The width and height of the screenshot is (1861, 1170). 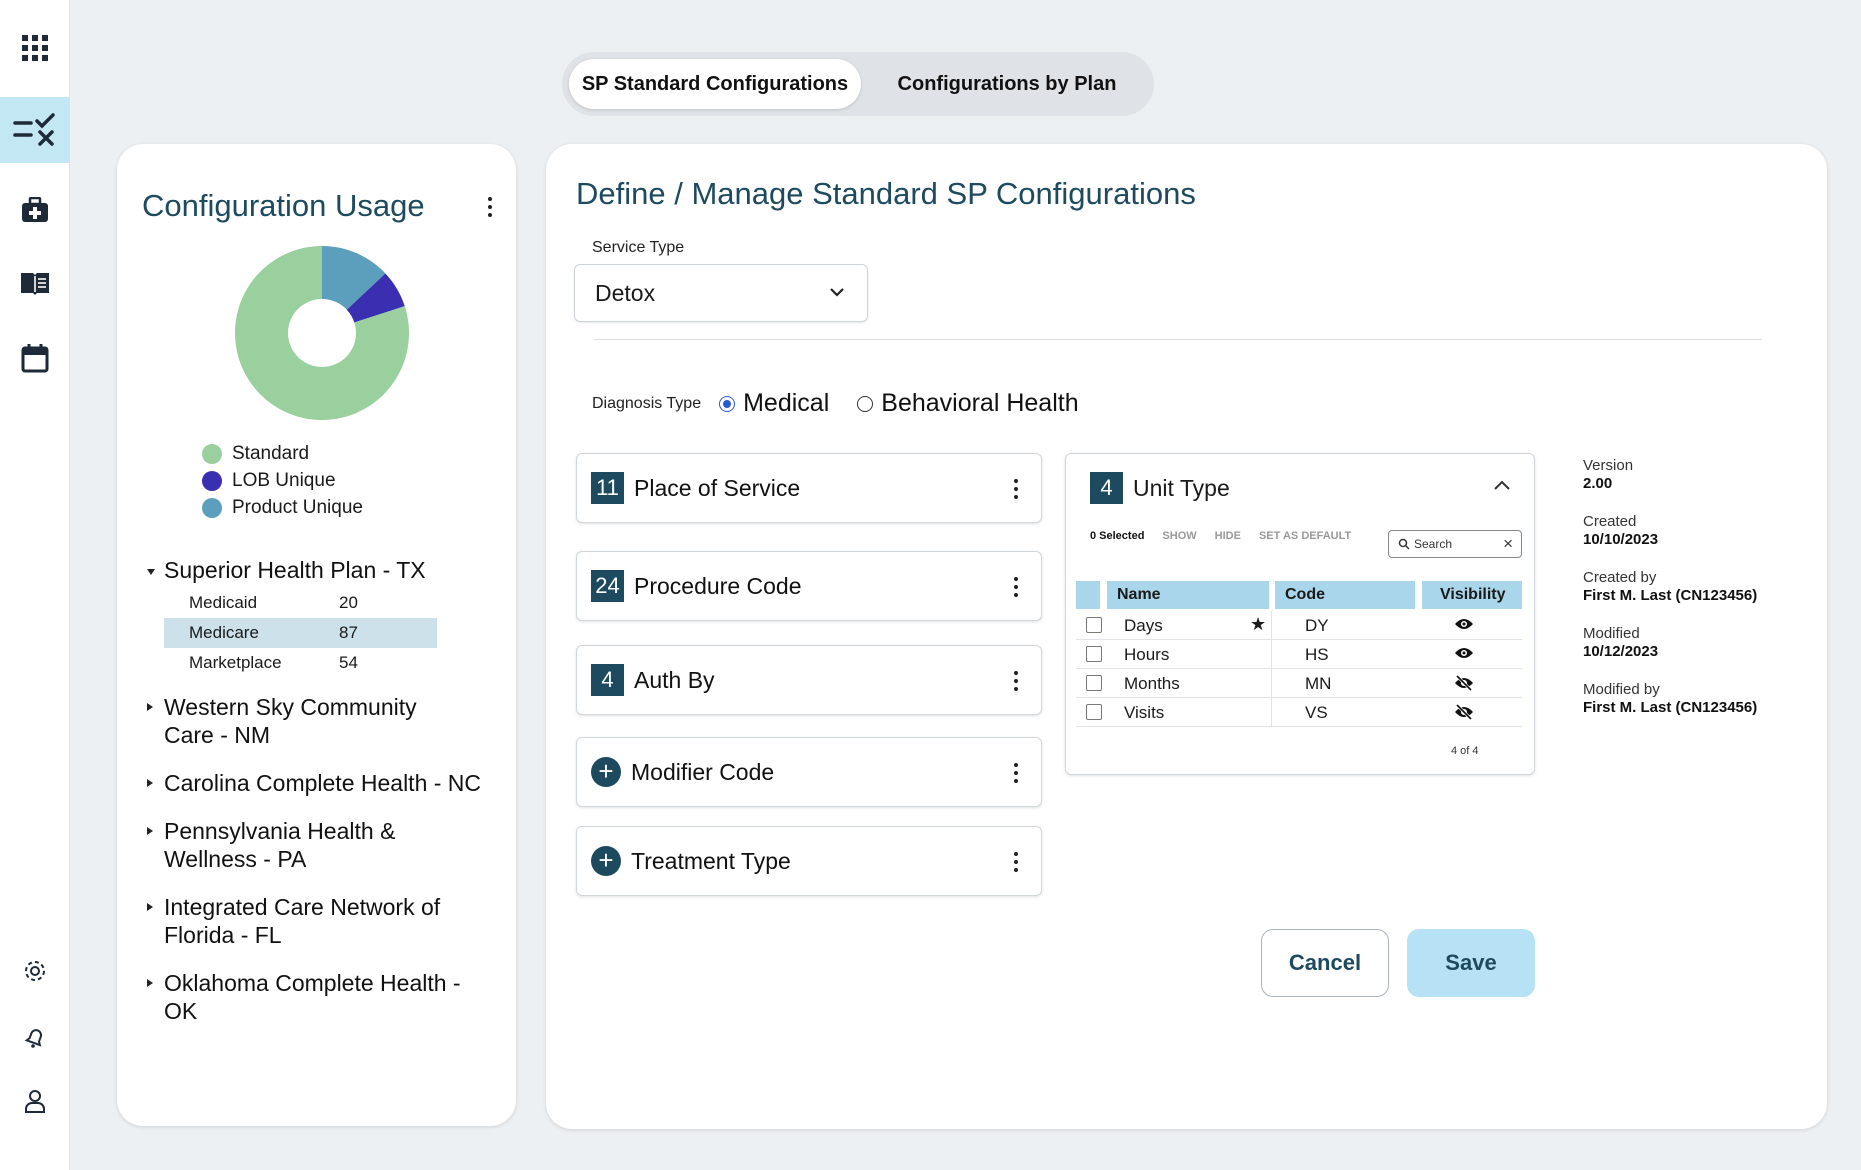 I want to click on config-treatment-type: + Treatment Type, so click(x=809, y=861).